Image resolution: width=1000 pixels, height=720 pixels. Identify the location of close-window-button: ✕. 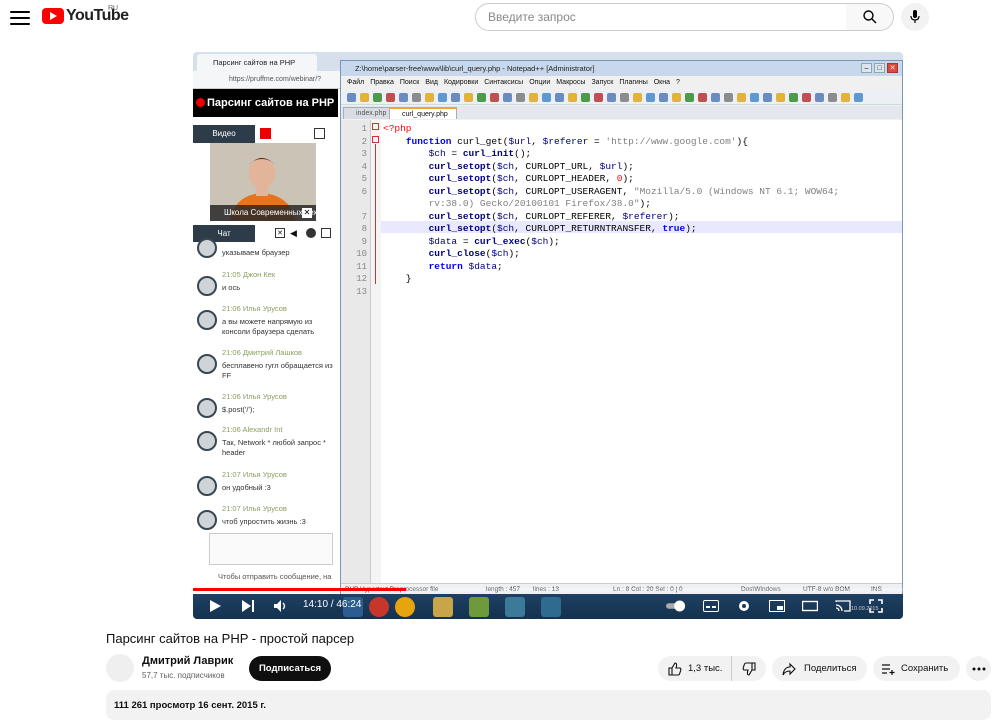
(892, 68).